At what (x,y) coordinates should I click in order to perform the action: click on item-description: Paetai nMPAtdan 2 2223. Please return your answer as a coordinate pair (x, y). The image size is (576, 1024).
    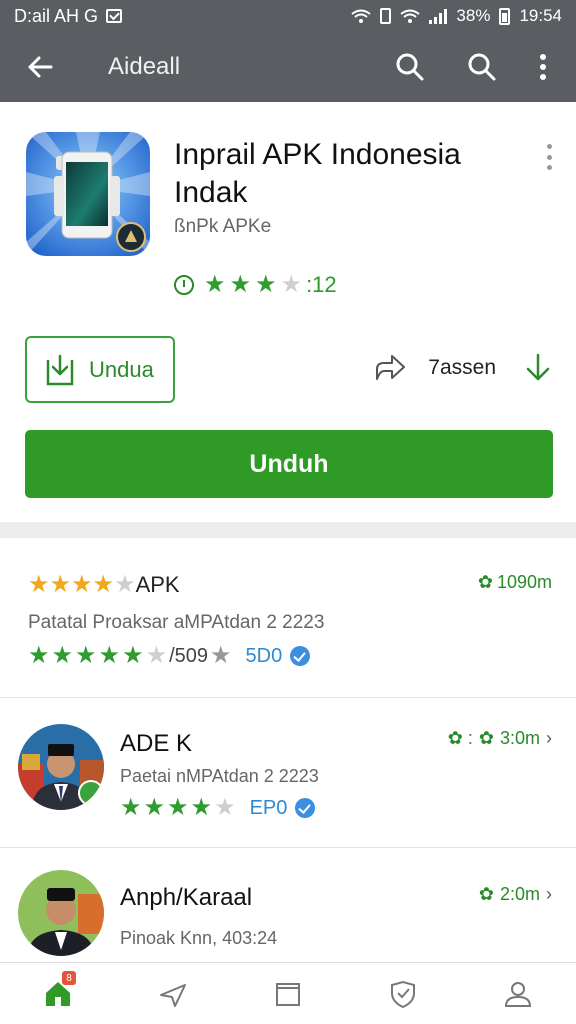
    Looking at the image, I should click on (219, 776).